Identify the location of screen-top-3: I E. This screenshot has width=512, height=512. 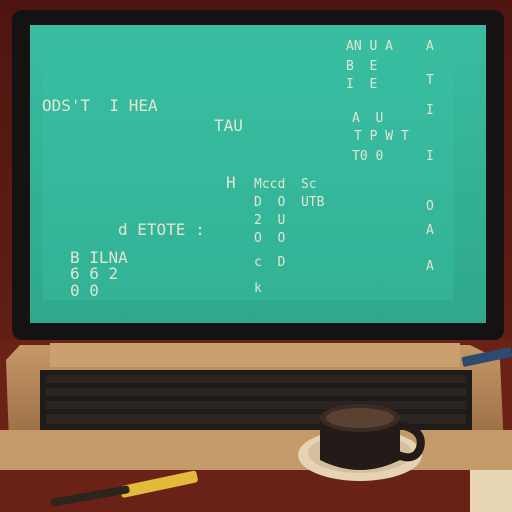
(362, 84).